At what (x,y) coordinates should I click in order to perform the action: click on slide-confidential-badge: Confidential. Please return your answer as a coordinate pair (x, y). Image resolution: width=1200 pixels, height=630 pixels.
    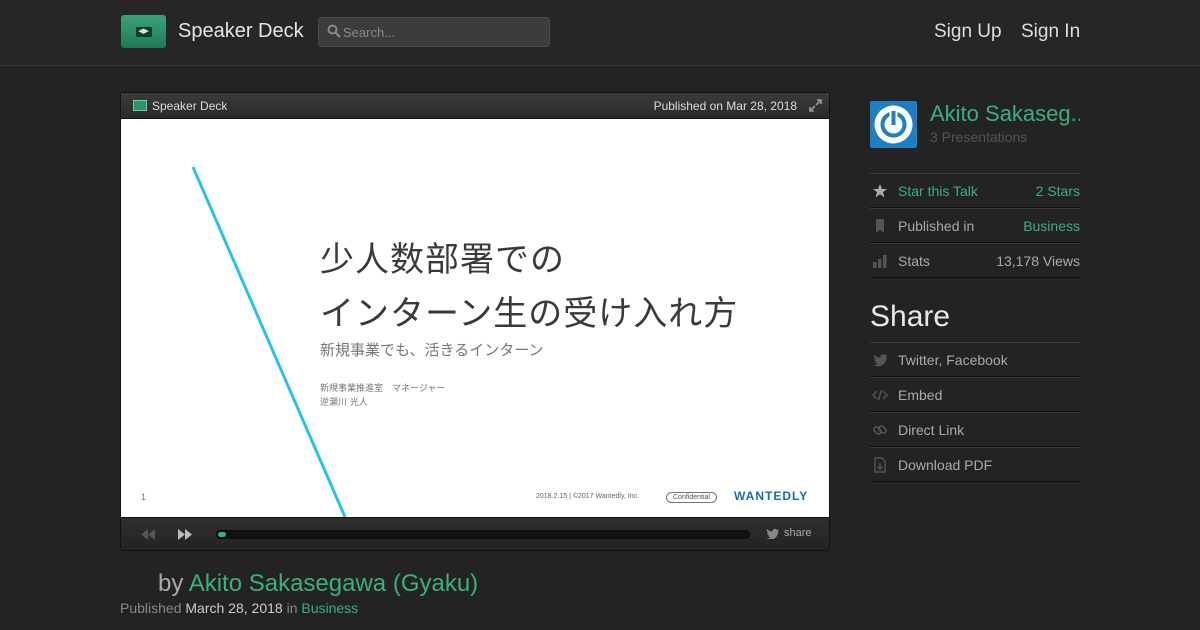
    Looking at the image, I should click on (691, 497).